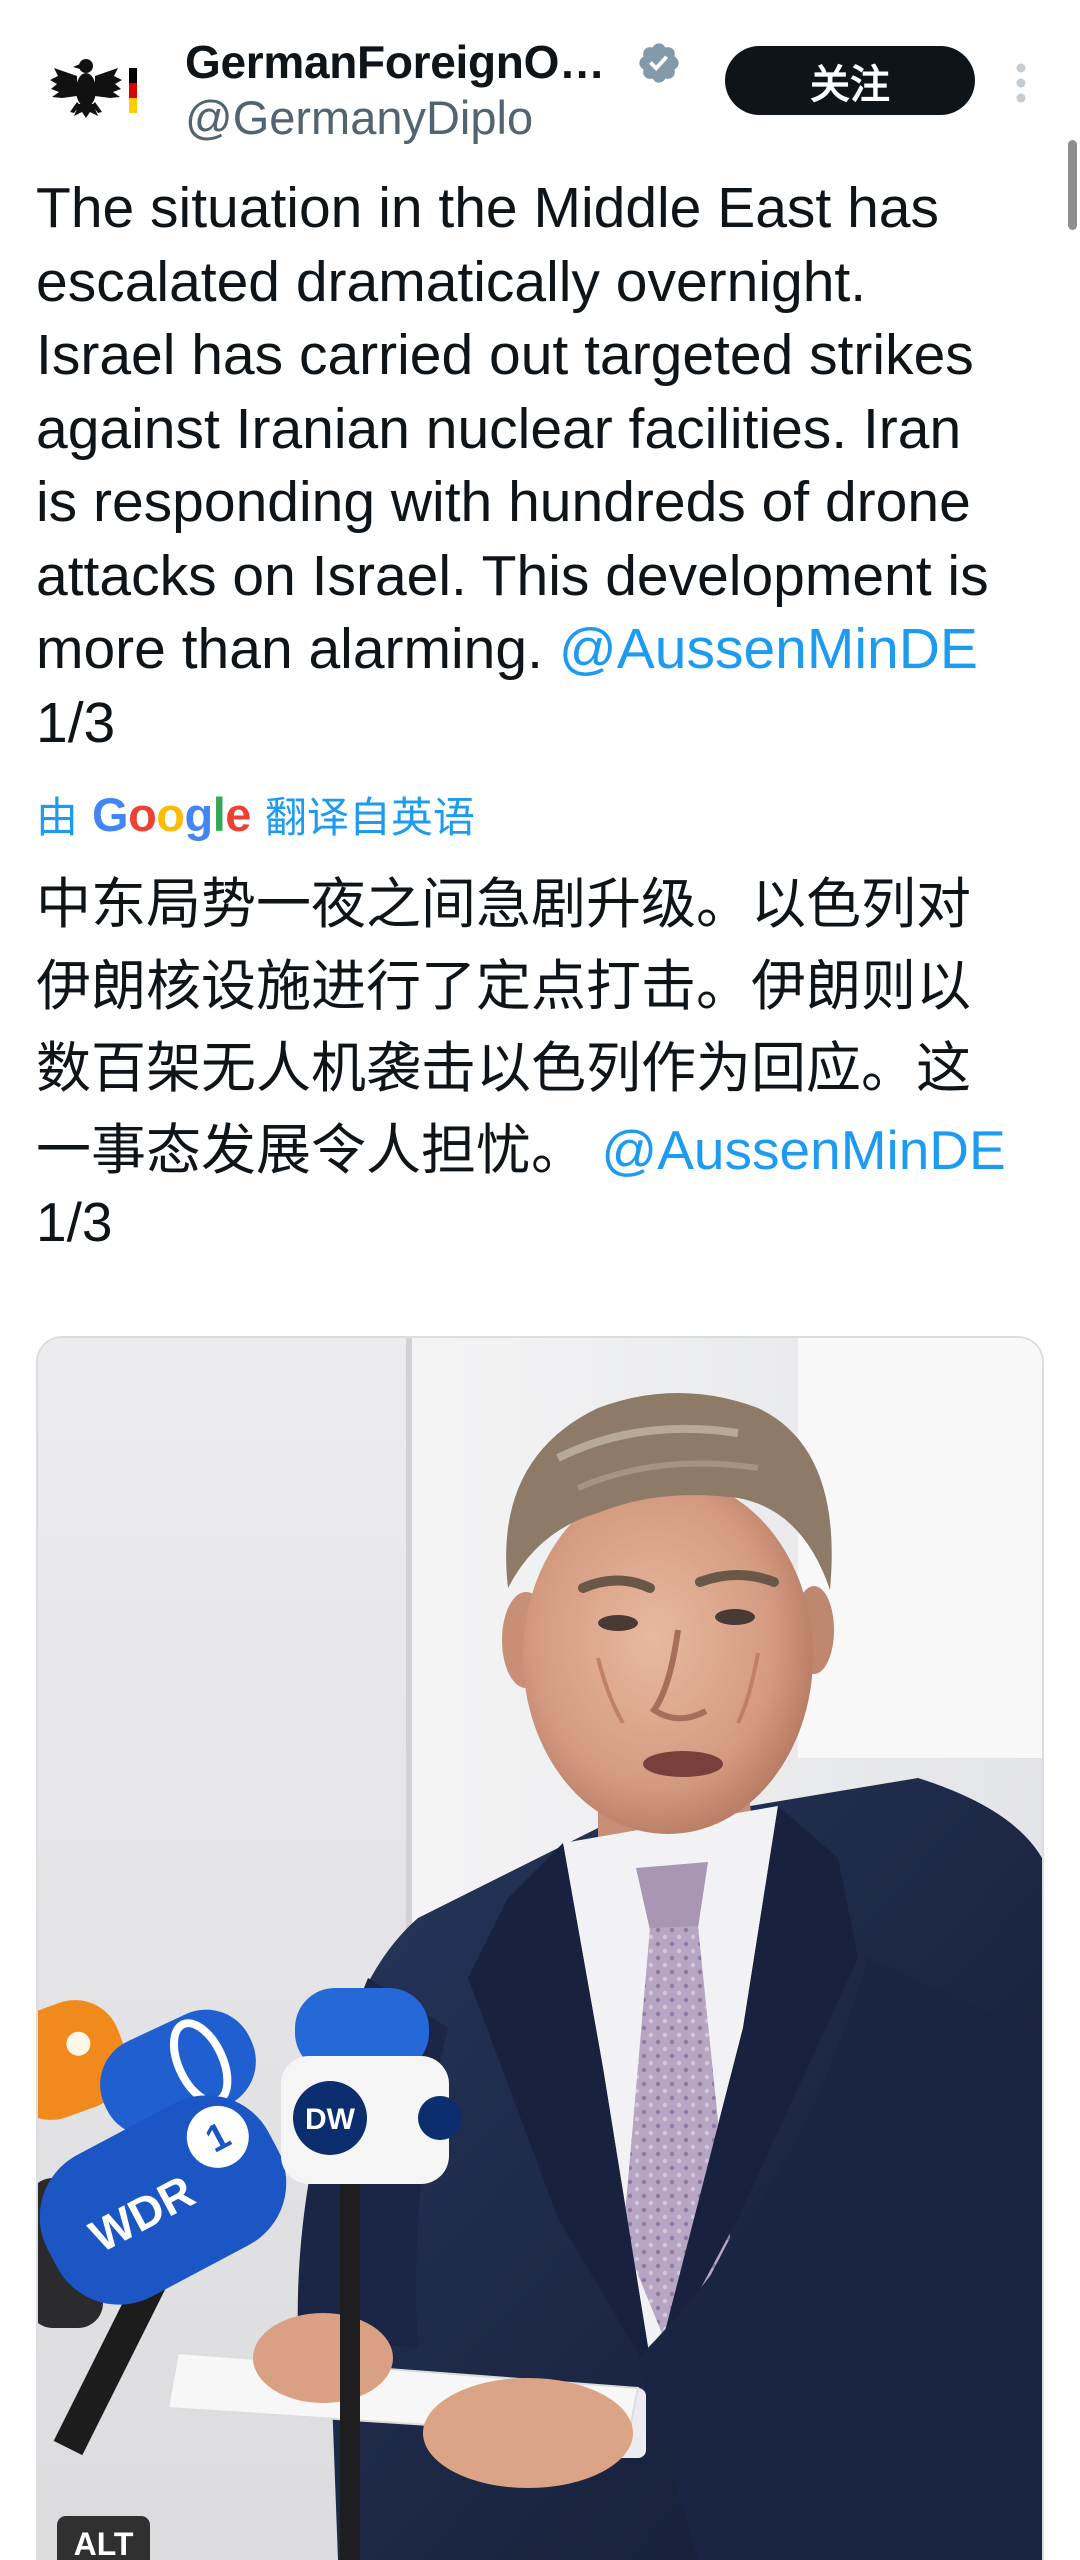 The width and height of the screenshot is (1080, 2560). I want to click on more-vertical-icon, so click(1021, 83).